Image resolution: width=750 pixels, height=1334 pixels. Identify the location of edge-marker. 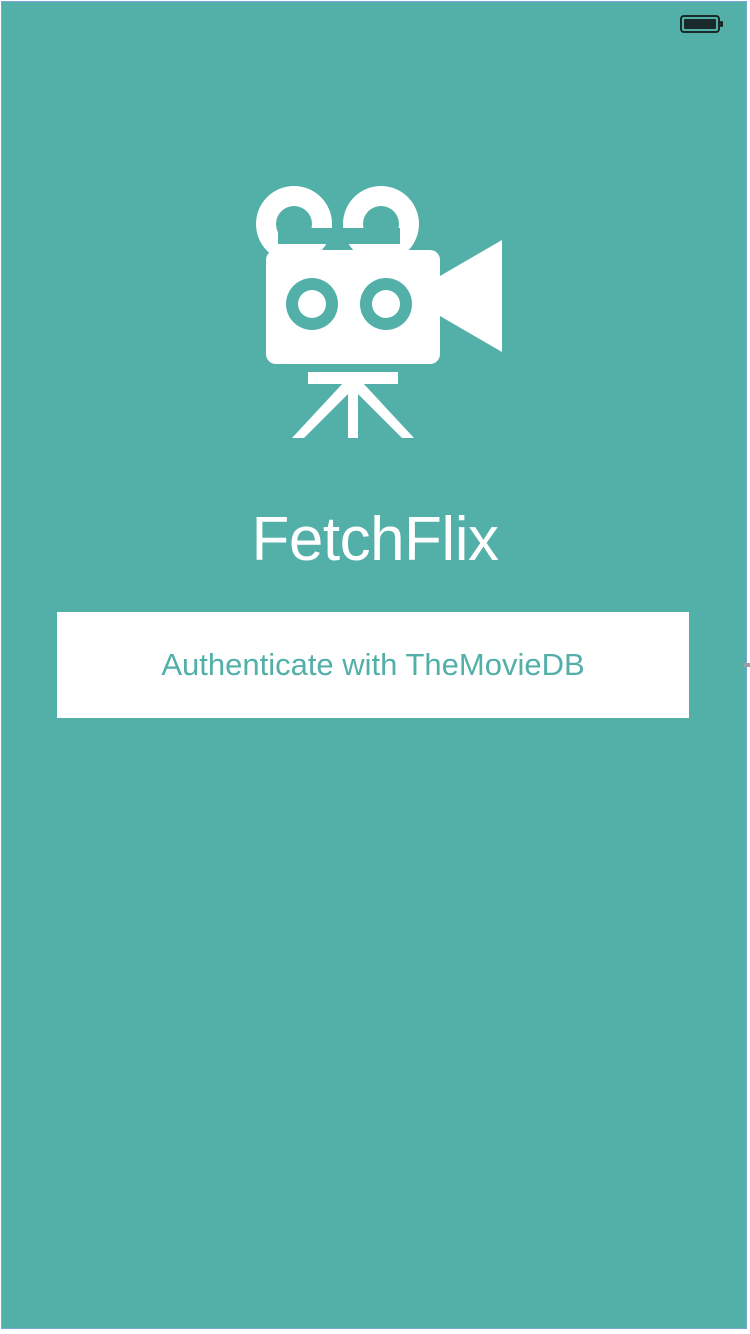
(747, 665).